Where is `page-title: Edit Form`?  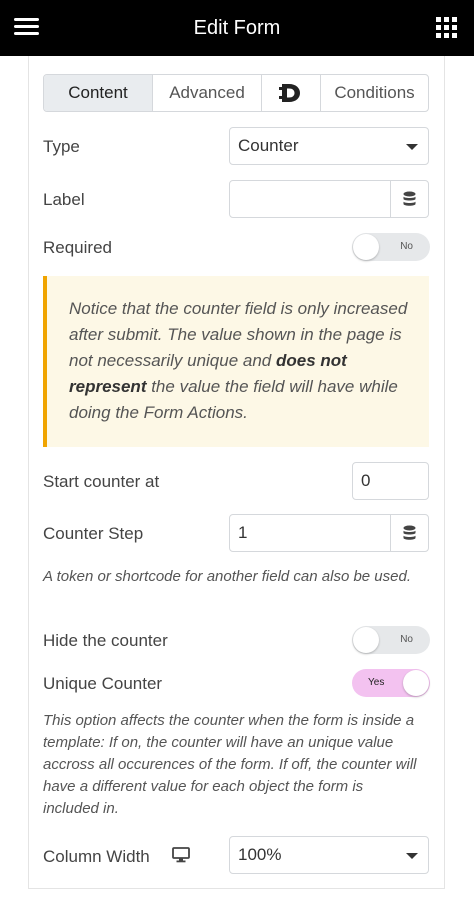 page-title: Edit Form is located at coordinates (237, 28).